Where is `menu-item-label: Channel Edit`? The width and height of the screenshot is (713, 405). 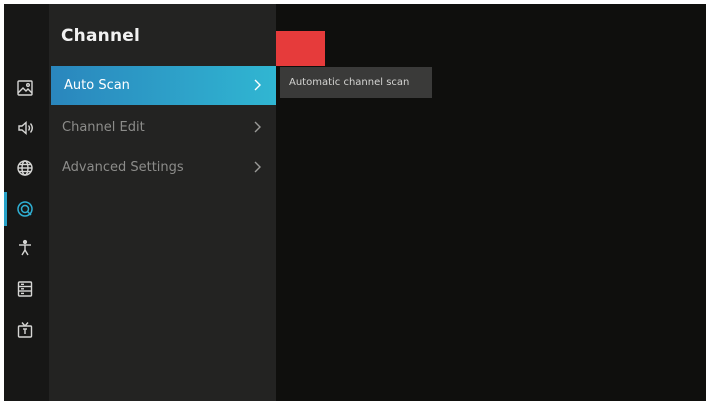 menu-item-label: Channel Edit is located at coordinates (103, 127).